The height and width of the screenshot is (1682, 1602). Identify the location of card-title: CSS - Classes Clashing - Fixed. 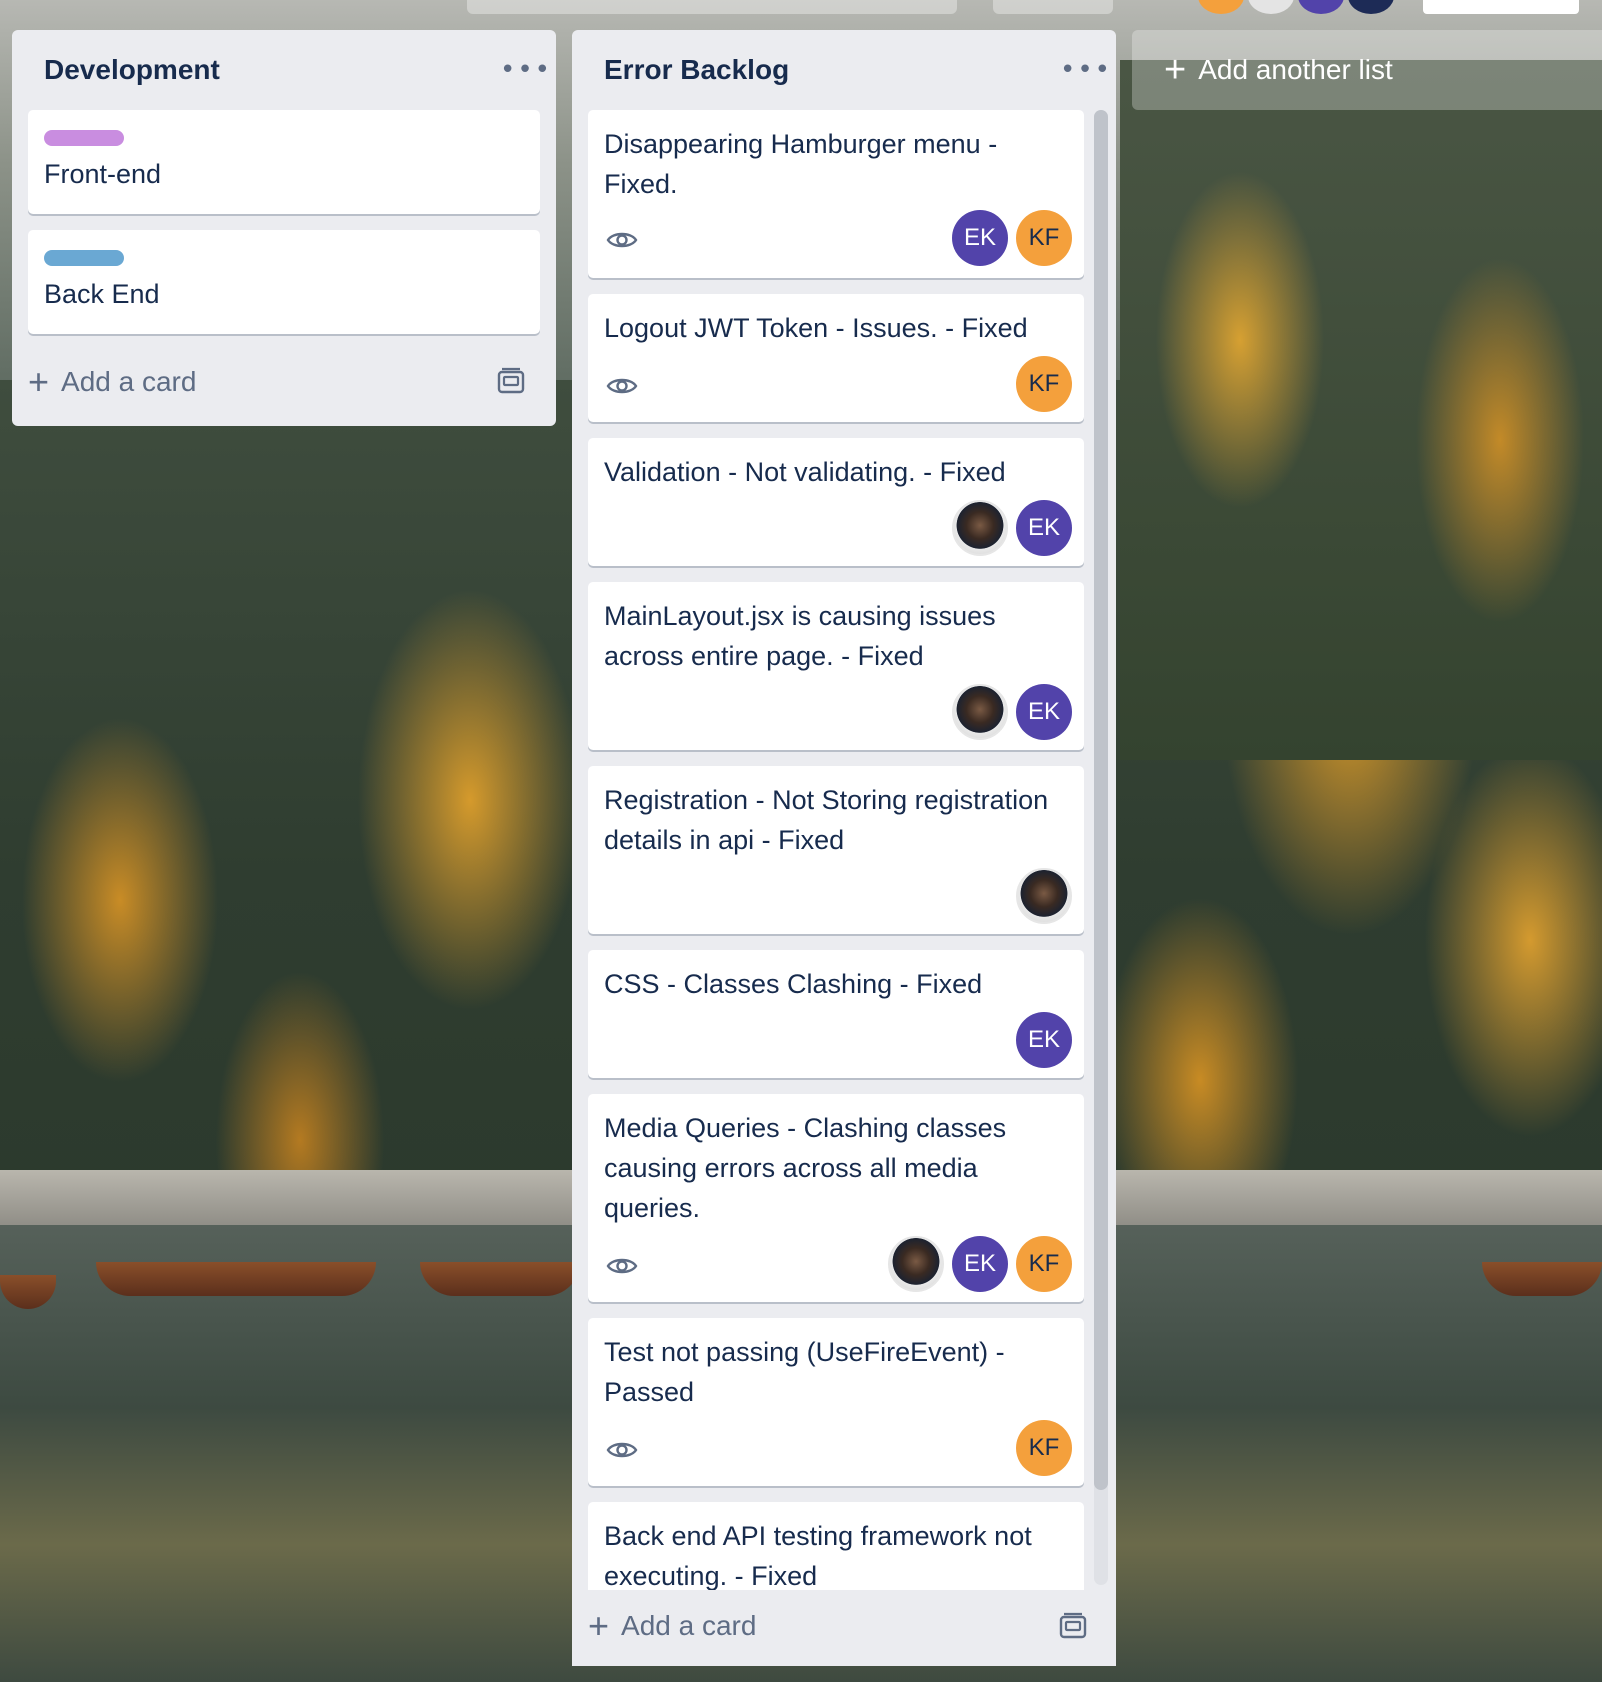
(793, 984).